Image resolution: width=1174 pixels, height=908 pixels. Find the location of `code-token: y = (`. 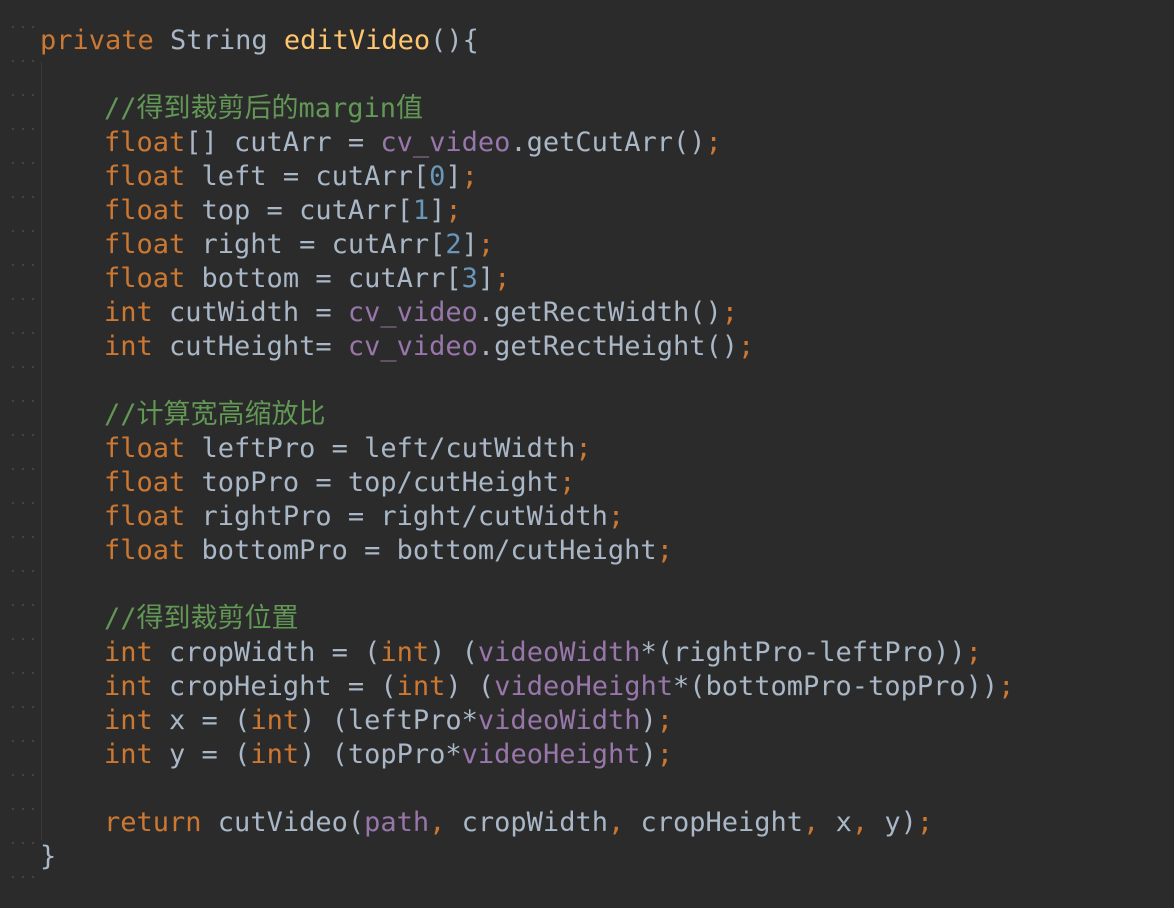

code-token: y = ( is located at coordinates (201, 754).